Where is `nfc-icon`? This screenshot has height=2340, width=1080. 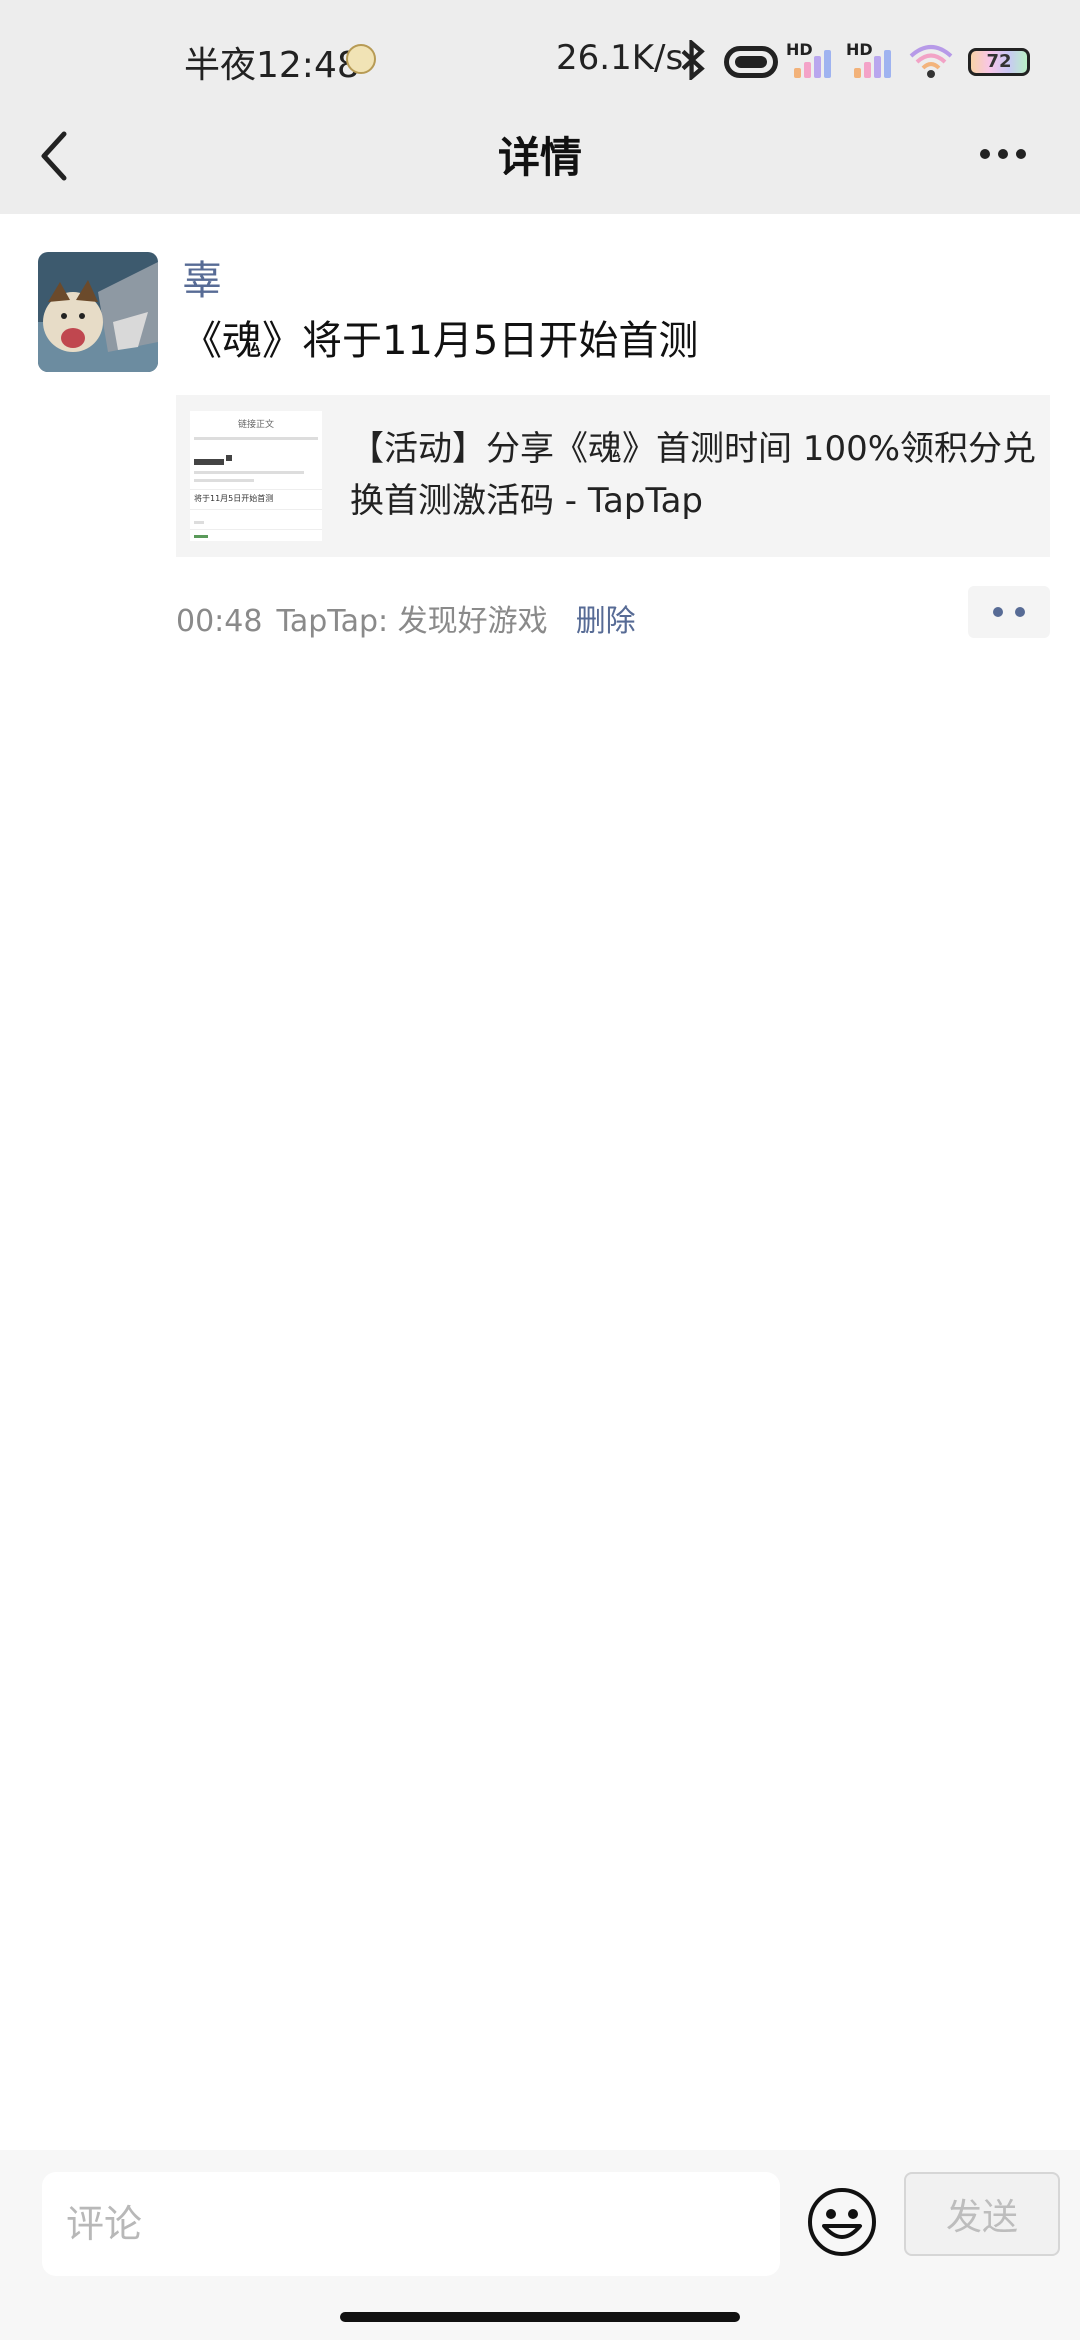 nfc-icon is located at coordinates (751, 62).